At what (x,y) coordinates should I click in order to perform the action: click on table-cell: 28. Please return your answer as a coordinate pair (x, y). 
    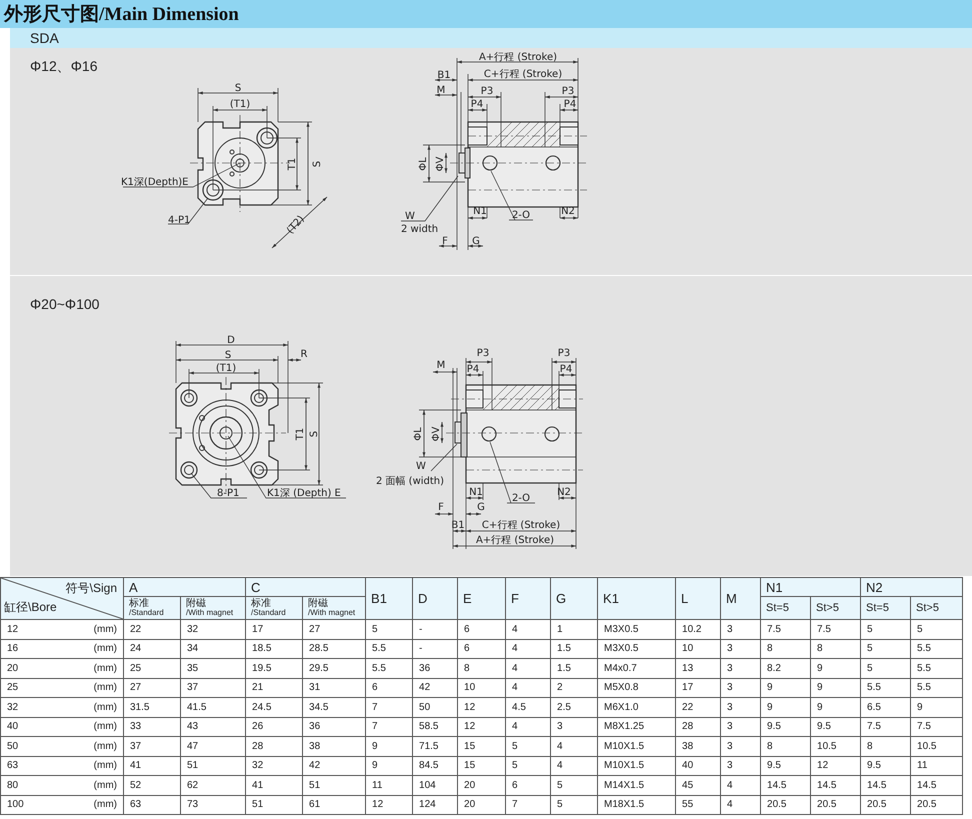
    Looking at the image, I should click on (698, 726).